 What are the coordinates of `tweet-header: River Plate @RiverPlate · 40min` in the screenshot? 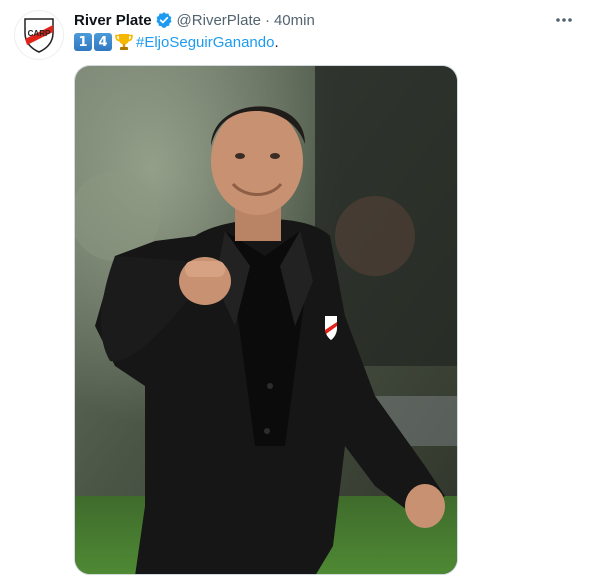 It's located at (194, 20).